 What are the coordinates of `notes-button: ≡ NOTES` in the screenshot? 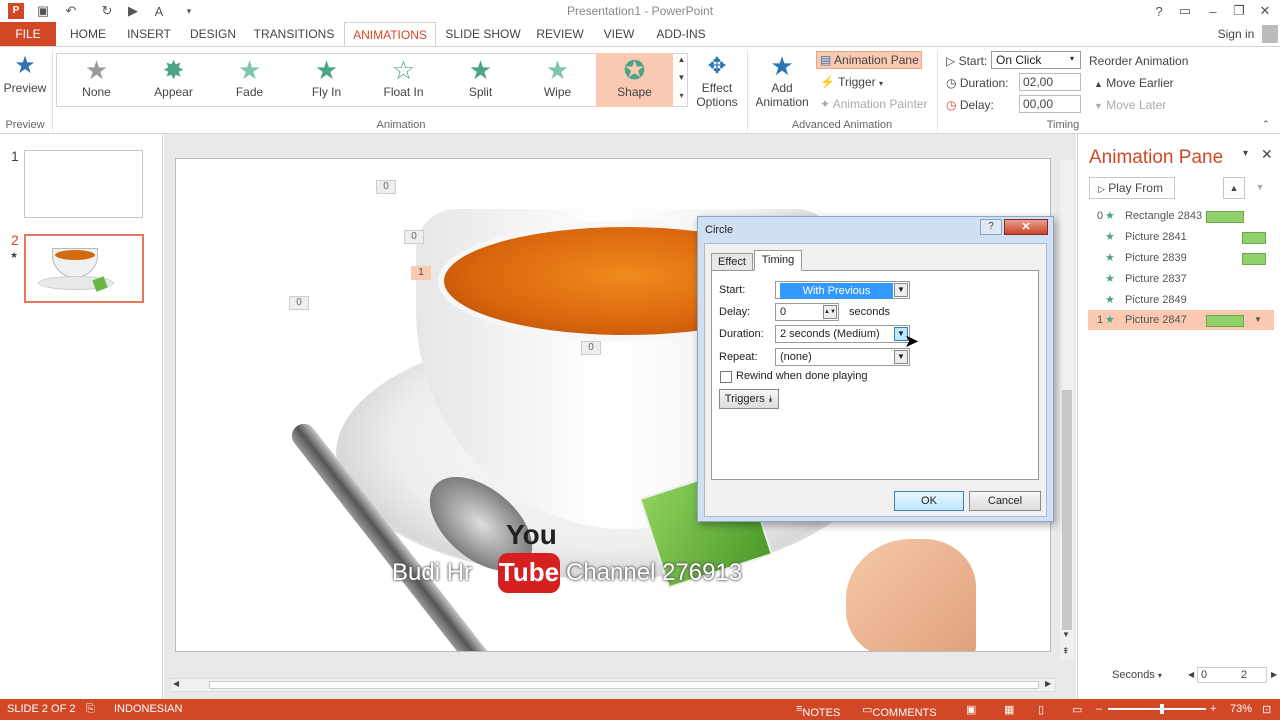 It's located at (818, 711).